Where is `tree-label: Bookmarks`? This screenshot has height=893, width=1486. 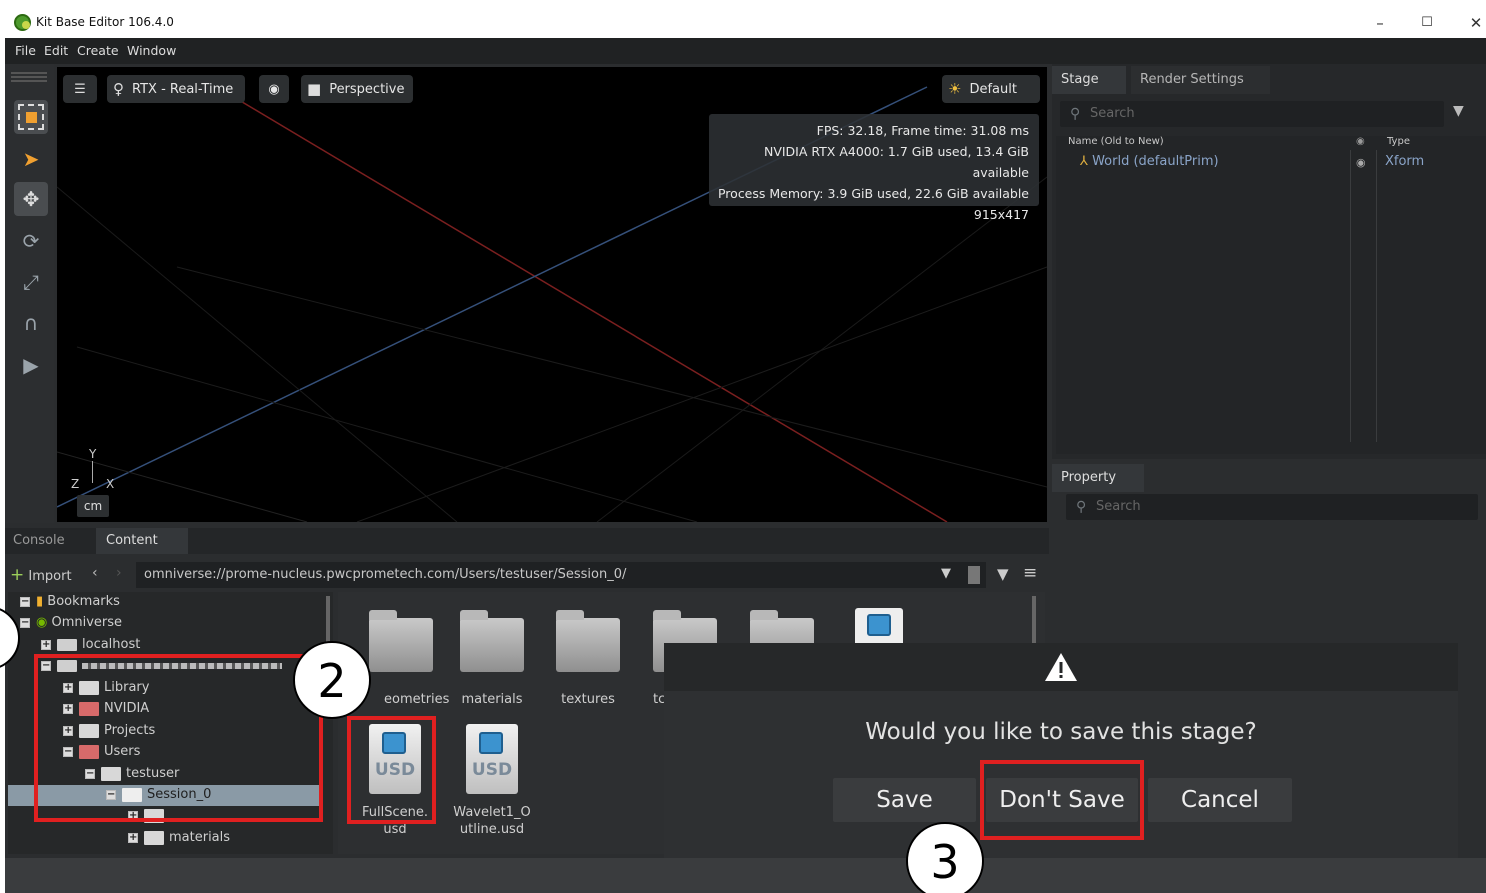
tree-label: Bookmarks is located at coordinates (83, 601).